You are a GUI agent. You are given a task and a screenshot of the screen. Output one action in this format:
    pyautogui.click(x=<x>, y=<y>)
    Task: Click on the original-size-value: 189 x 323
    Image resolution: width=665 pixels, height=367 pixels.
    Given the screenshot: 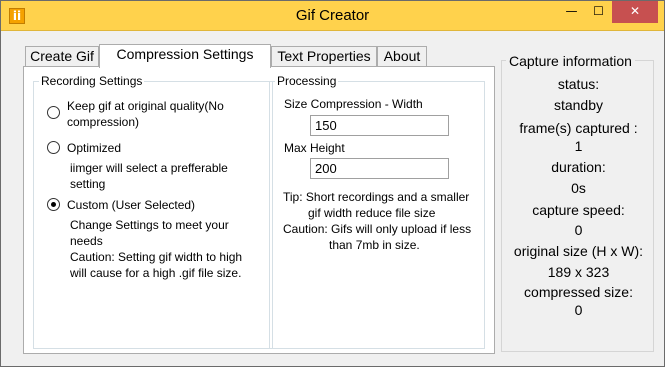 What is the action you would take?
    pyautogui.click(x=578, y=272)
    